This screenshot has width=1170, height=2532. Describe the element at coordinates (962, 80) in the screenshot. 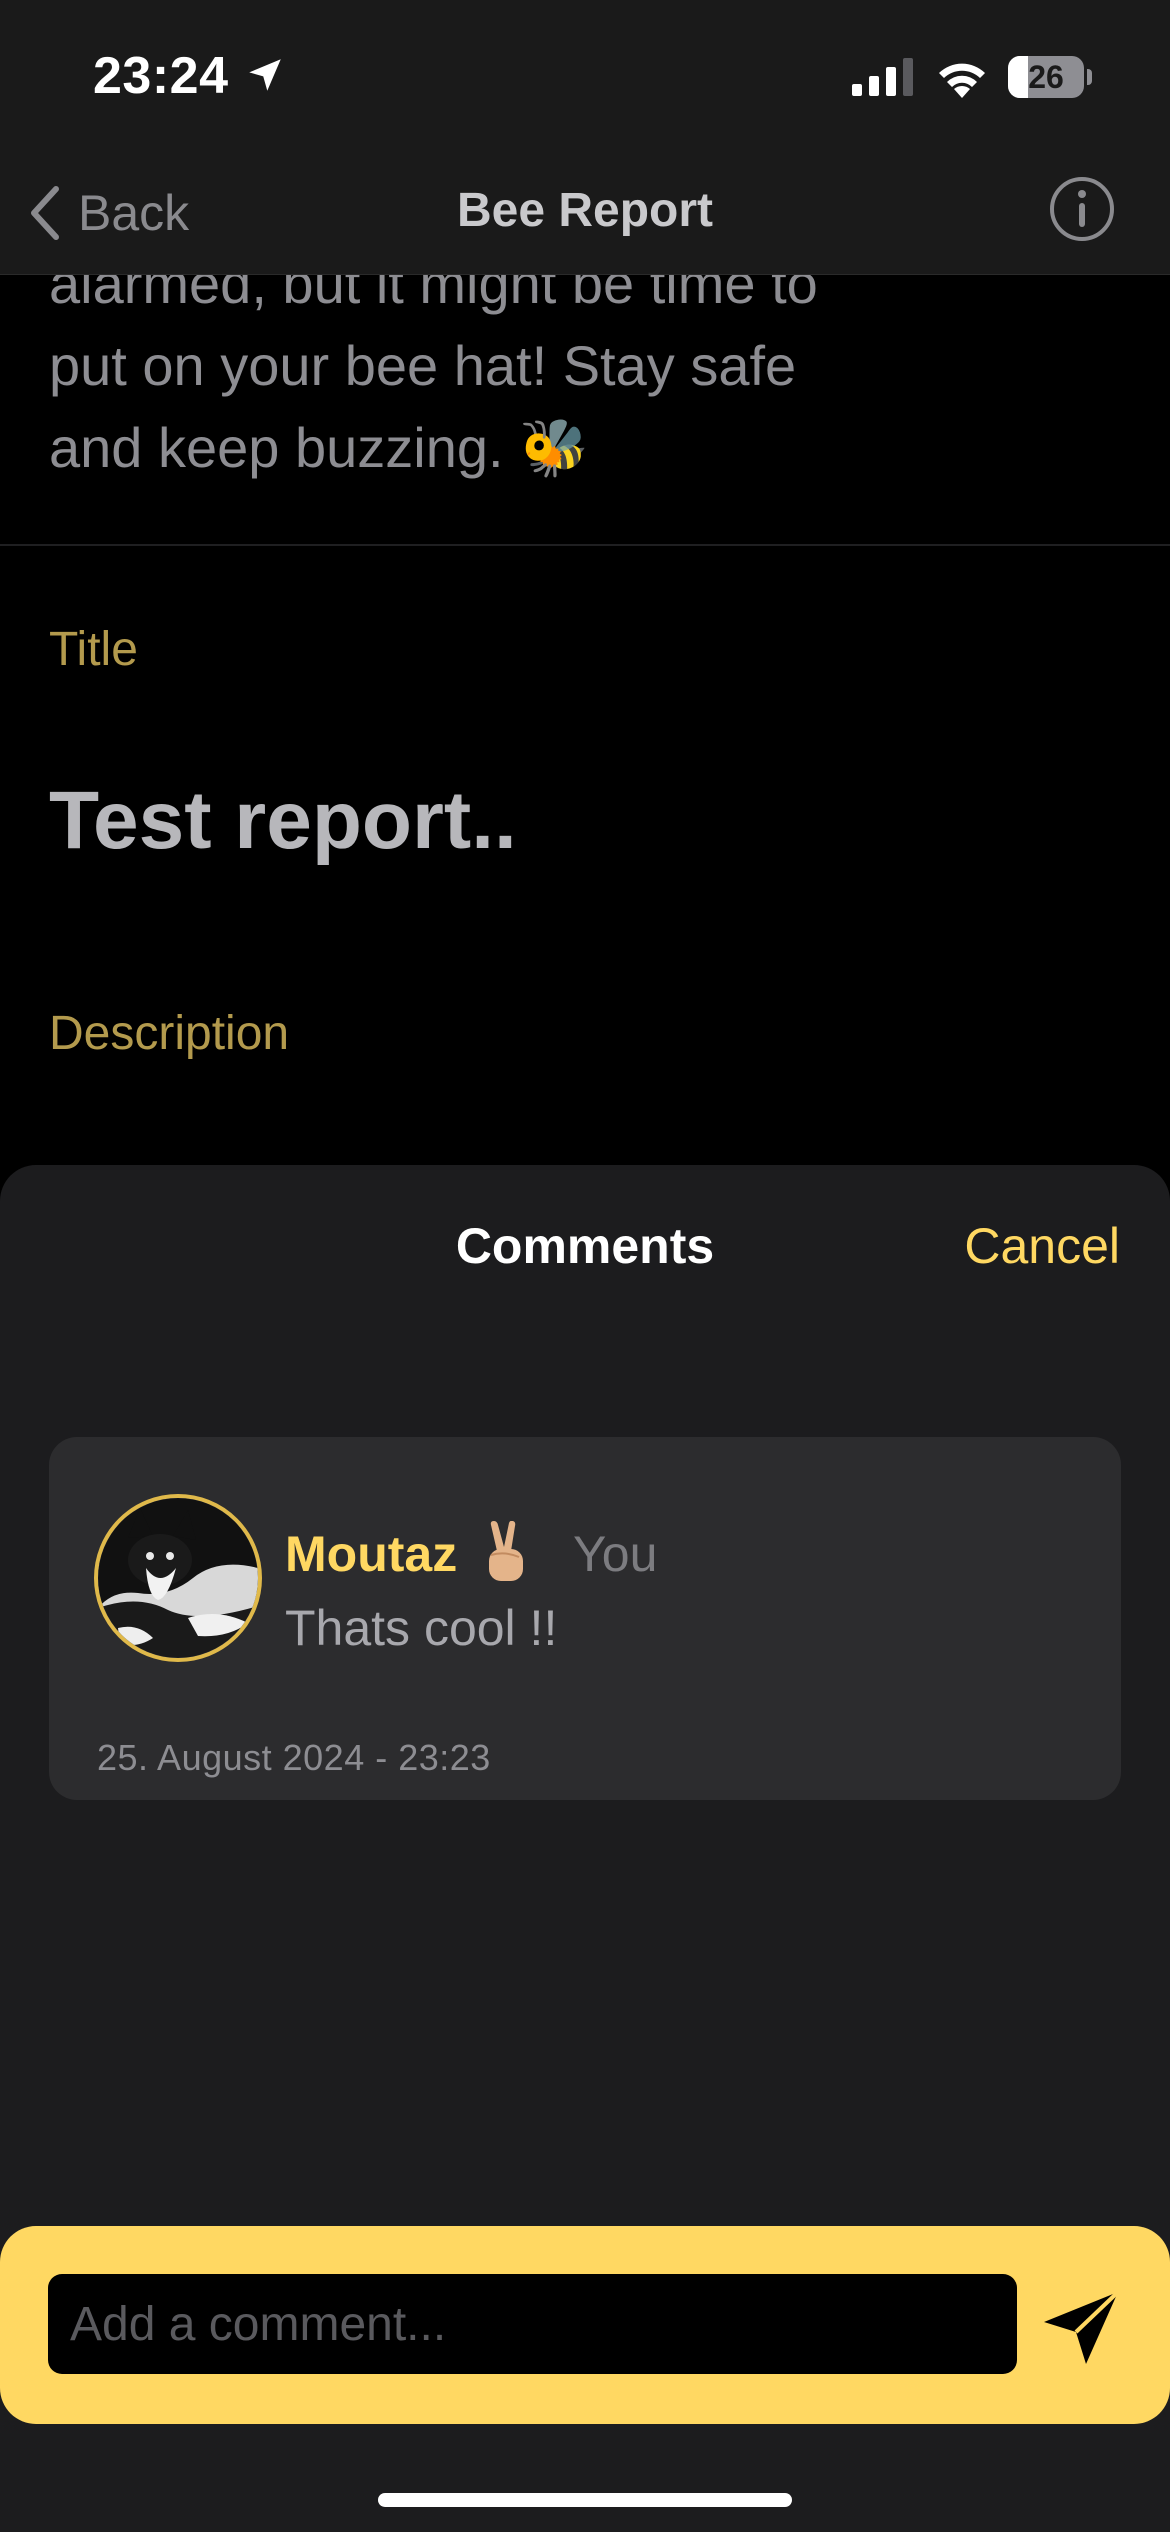

I see `wifi-icon` at that location.